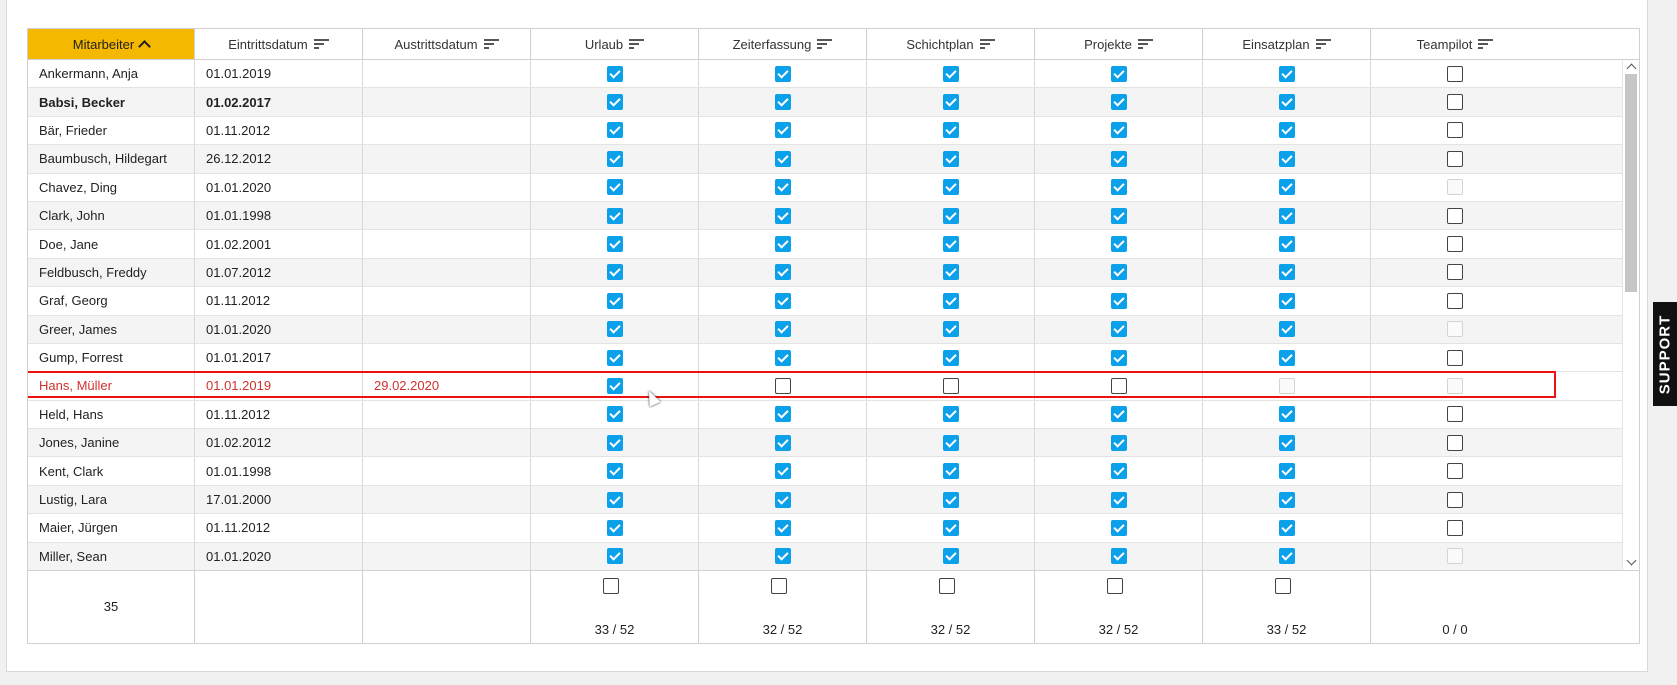 This screenshot has height=685, width=1677. What do you see at coordinates (111, 130) in the screenshot?
I see `employee-name: Bär, Frieder` at bounding box center [111, 130].